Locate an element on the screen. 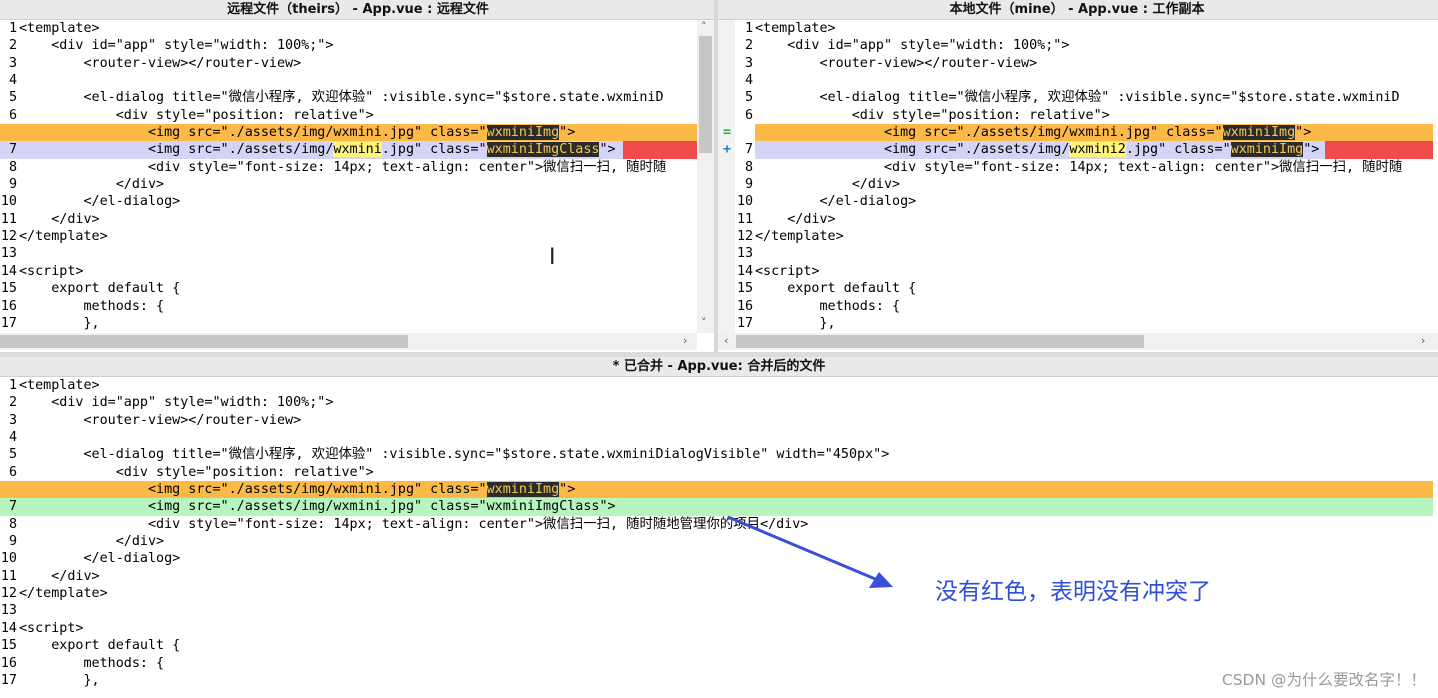  line-number: 1 is located at coordinates (12, 385).